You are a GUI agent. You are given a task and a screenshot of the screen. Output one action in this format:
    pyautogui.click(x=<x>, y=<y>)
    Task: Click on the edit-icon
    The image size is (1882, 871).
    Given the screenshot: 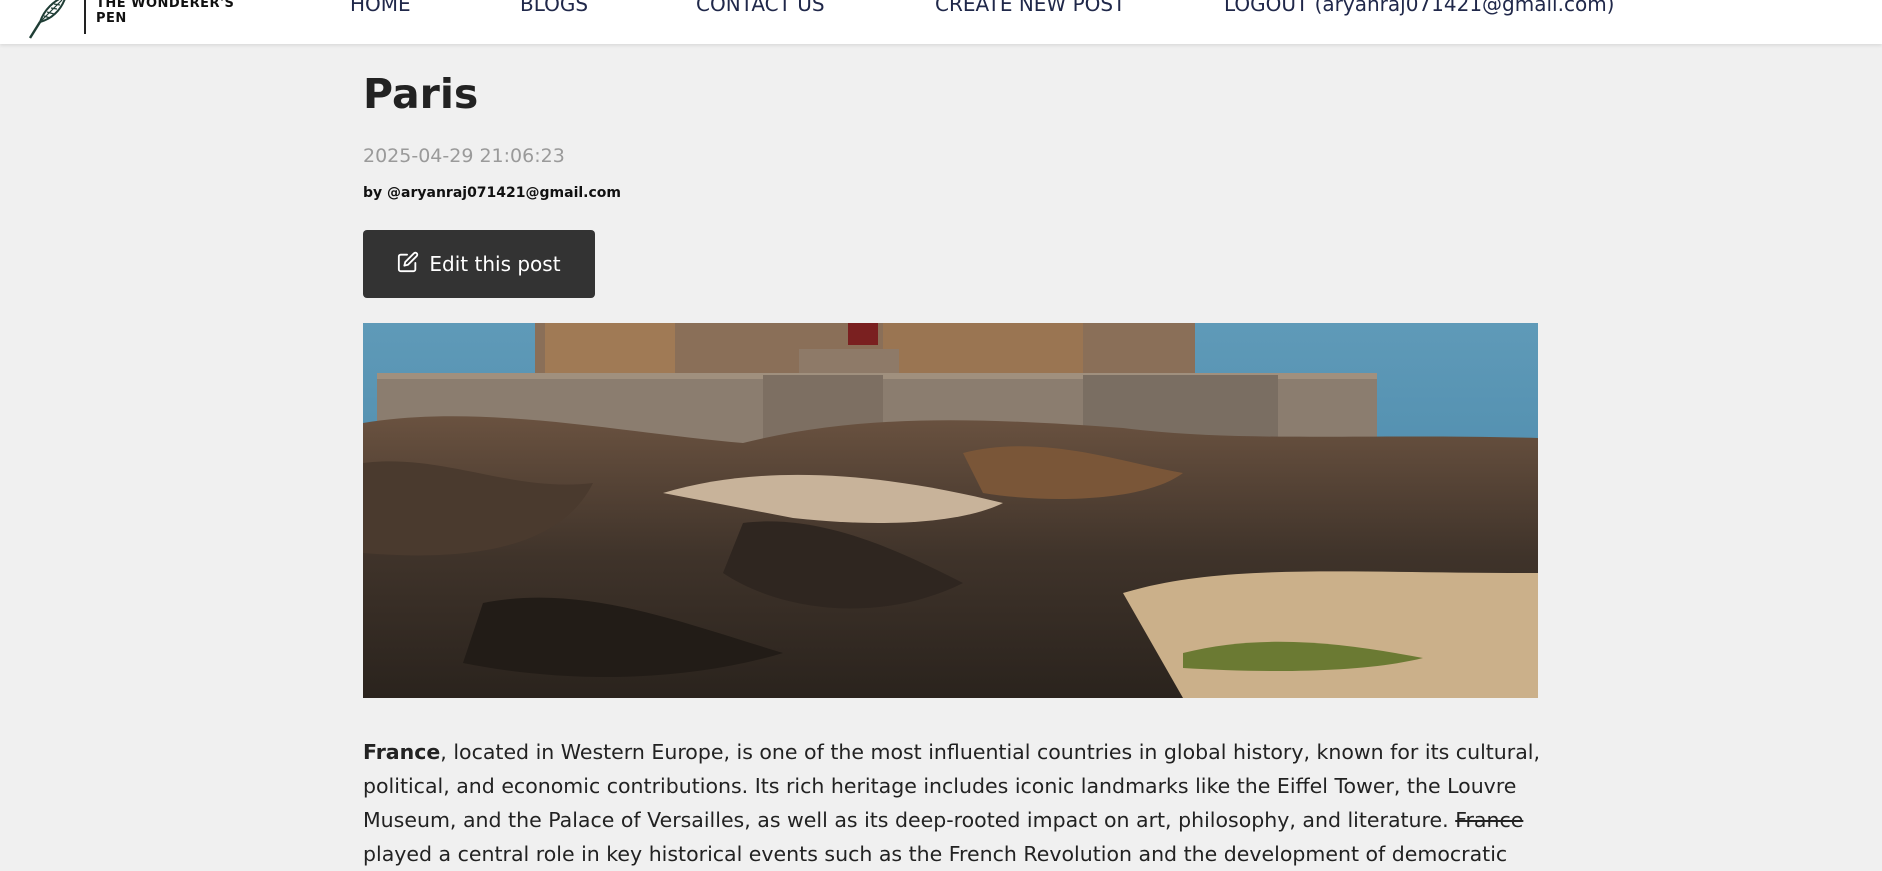 What is the action you would take?
    pyautogui.click(x=408, y=264)
    